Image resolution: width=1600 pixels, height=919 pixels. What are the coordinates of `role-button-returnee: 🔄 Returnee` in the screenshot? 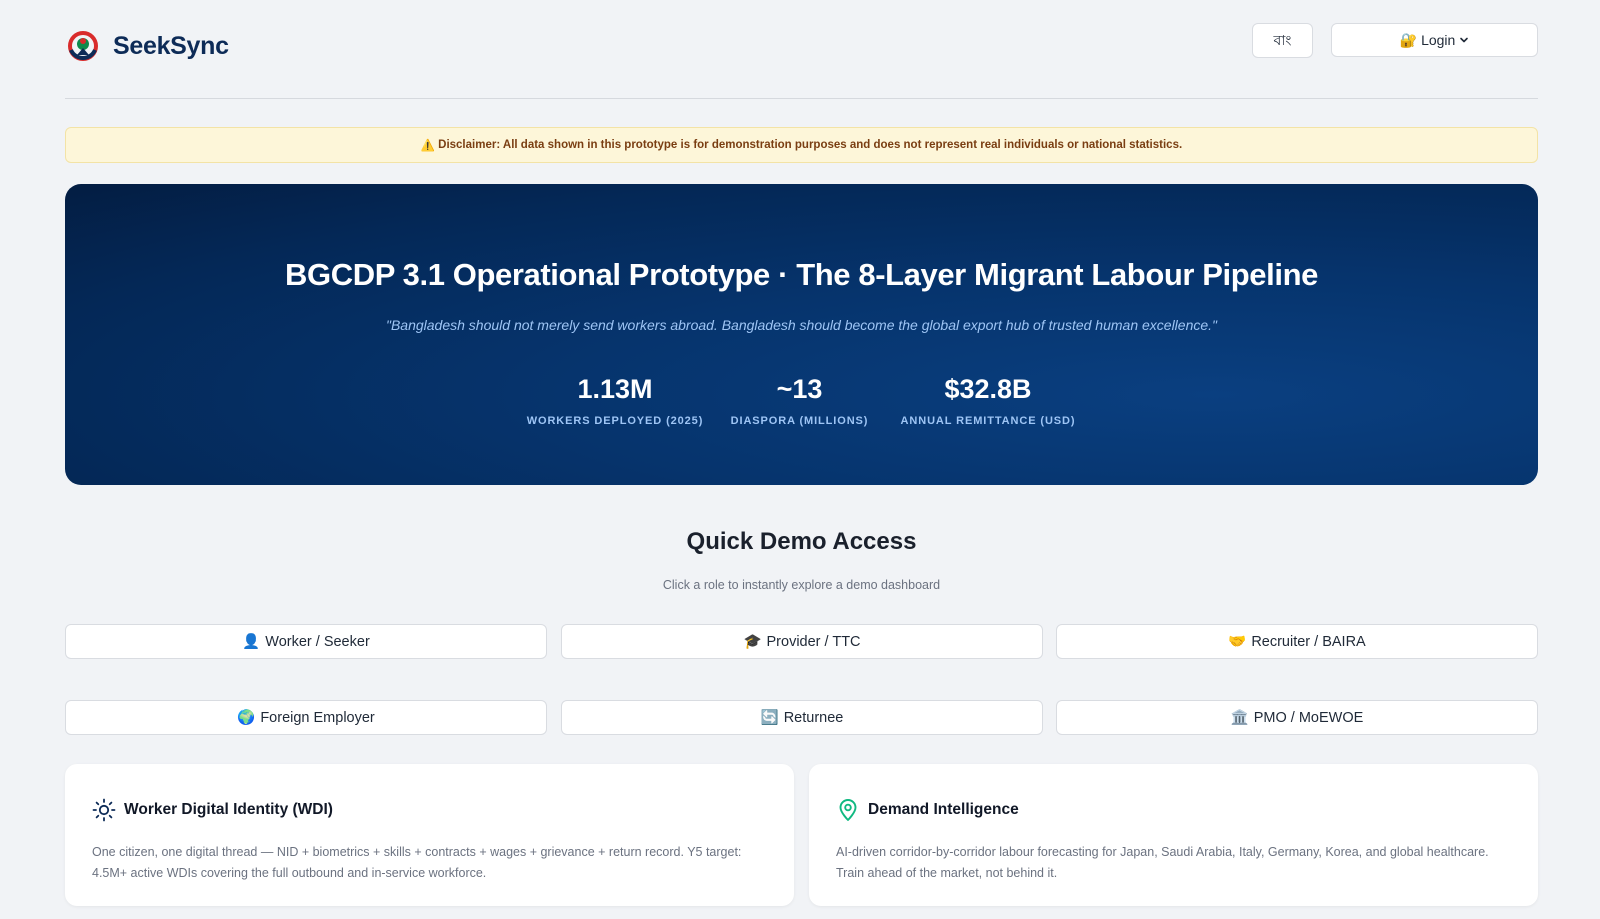 It's located at (802, 717).